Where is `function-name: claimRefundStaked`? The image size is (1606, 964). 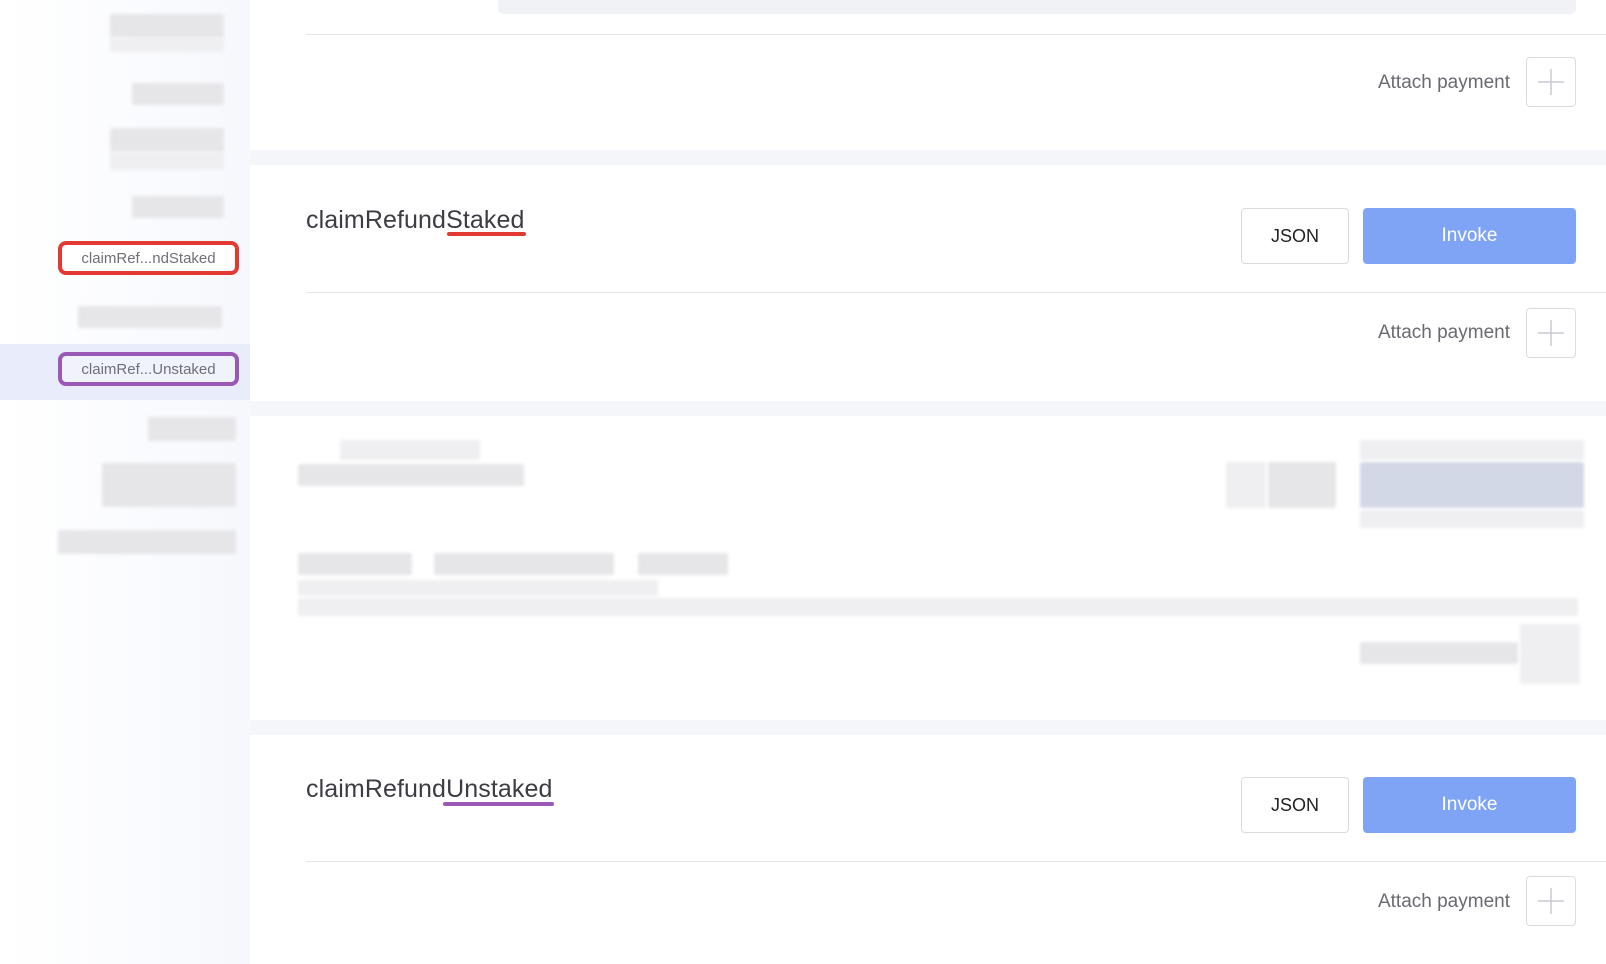 function-name: claimRefundStaked is located at coordinates (415, 220).